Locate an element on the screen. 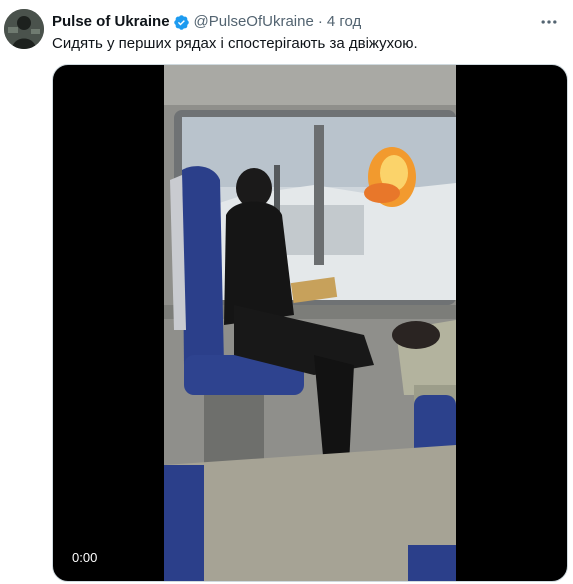 The width and height of the screenshot is (573, 584). avatar is located at coordinates (24, 29).